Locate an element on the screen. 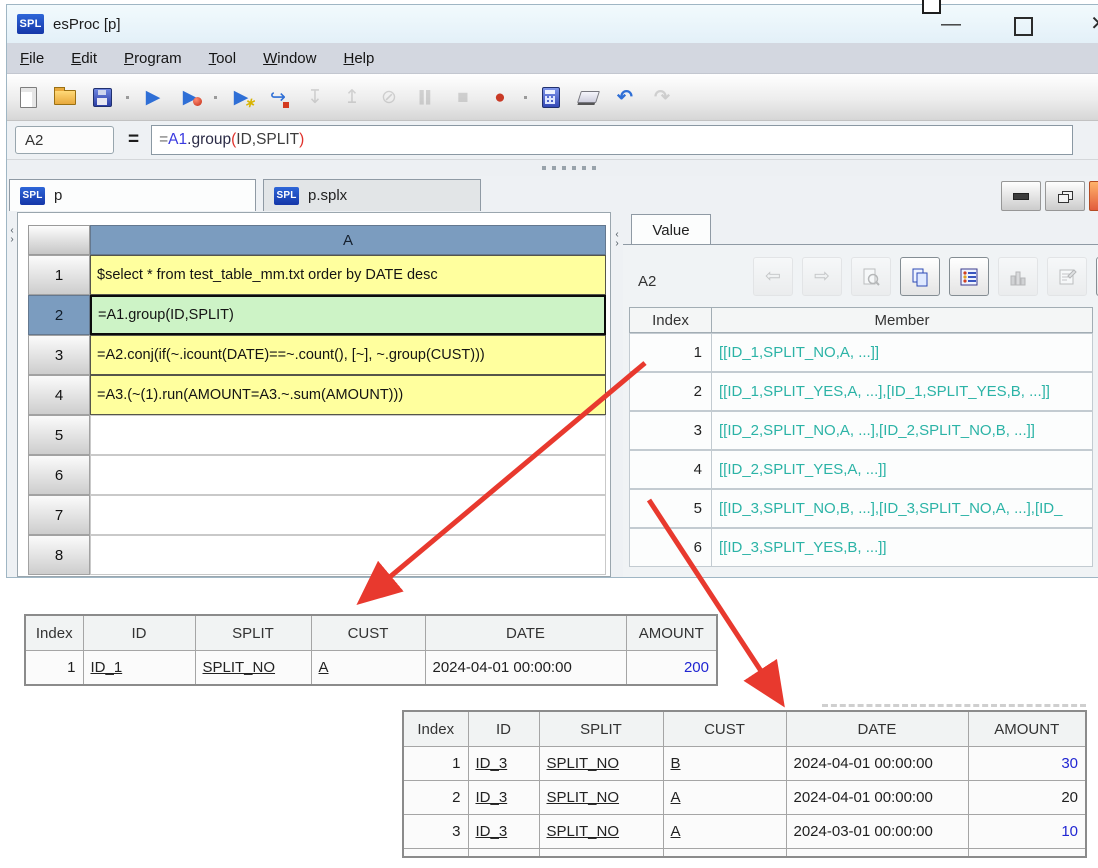 This screenshot has height=868, width=1098. calculator-icon is located at coordinates (551, 97).